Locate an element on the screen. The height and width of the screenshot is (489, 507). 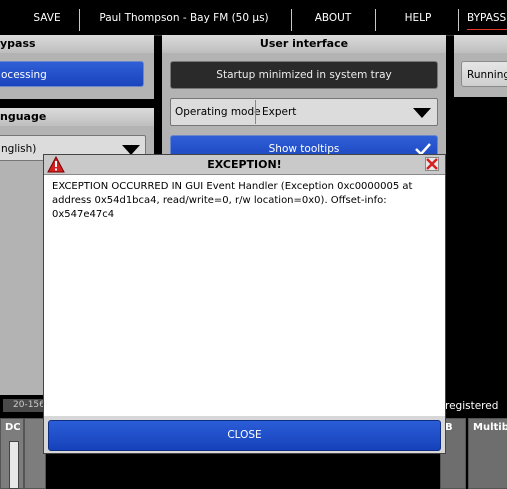
bypass-panel: ypass ocessing is located at coordinates (77, 67).